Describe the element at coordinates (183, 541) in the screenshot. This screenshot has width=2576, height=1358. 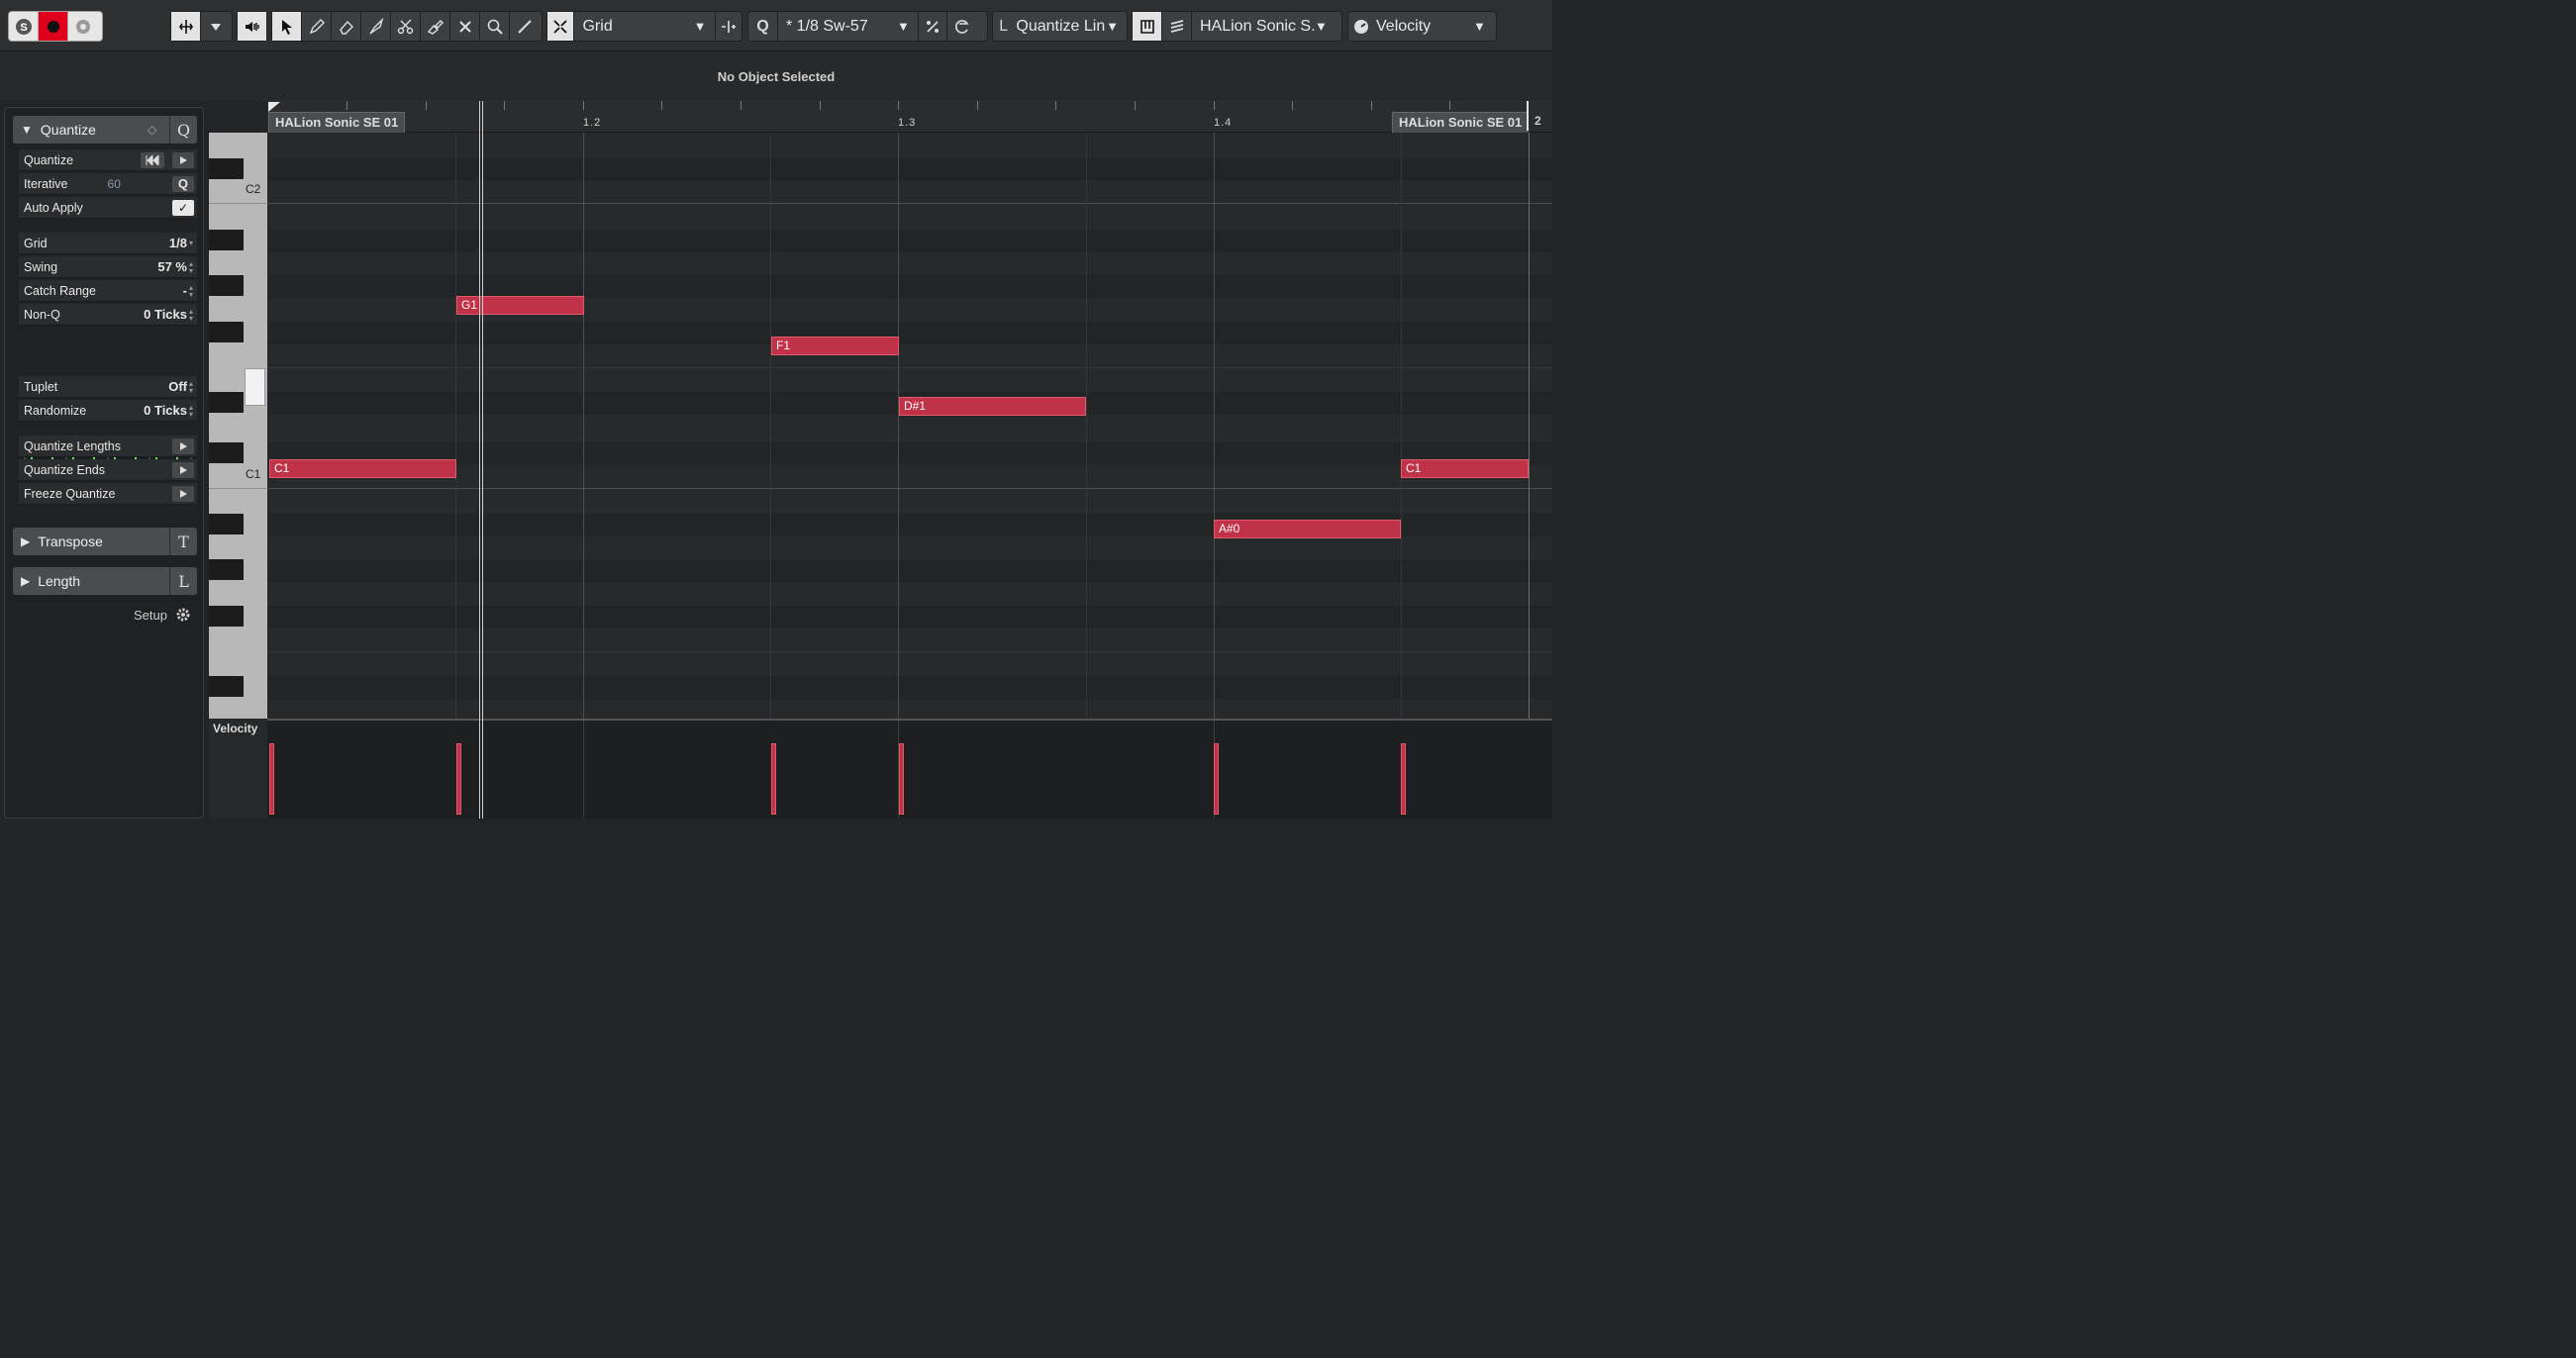
I see `transpose-key-icon: T` at that location.